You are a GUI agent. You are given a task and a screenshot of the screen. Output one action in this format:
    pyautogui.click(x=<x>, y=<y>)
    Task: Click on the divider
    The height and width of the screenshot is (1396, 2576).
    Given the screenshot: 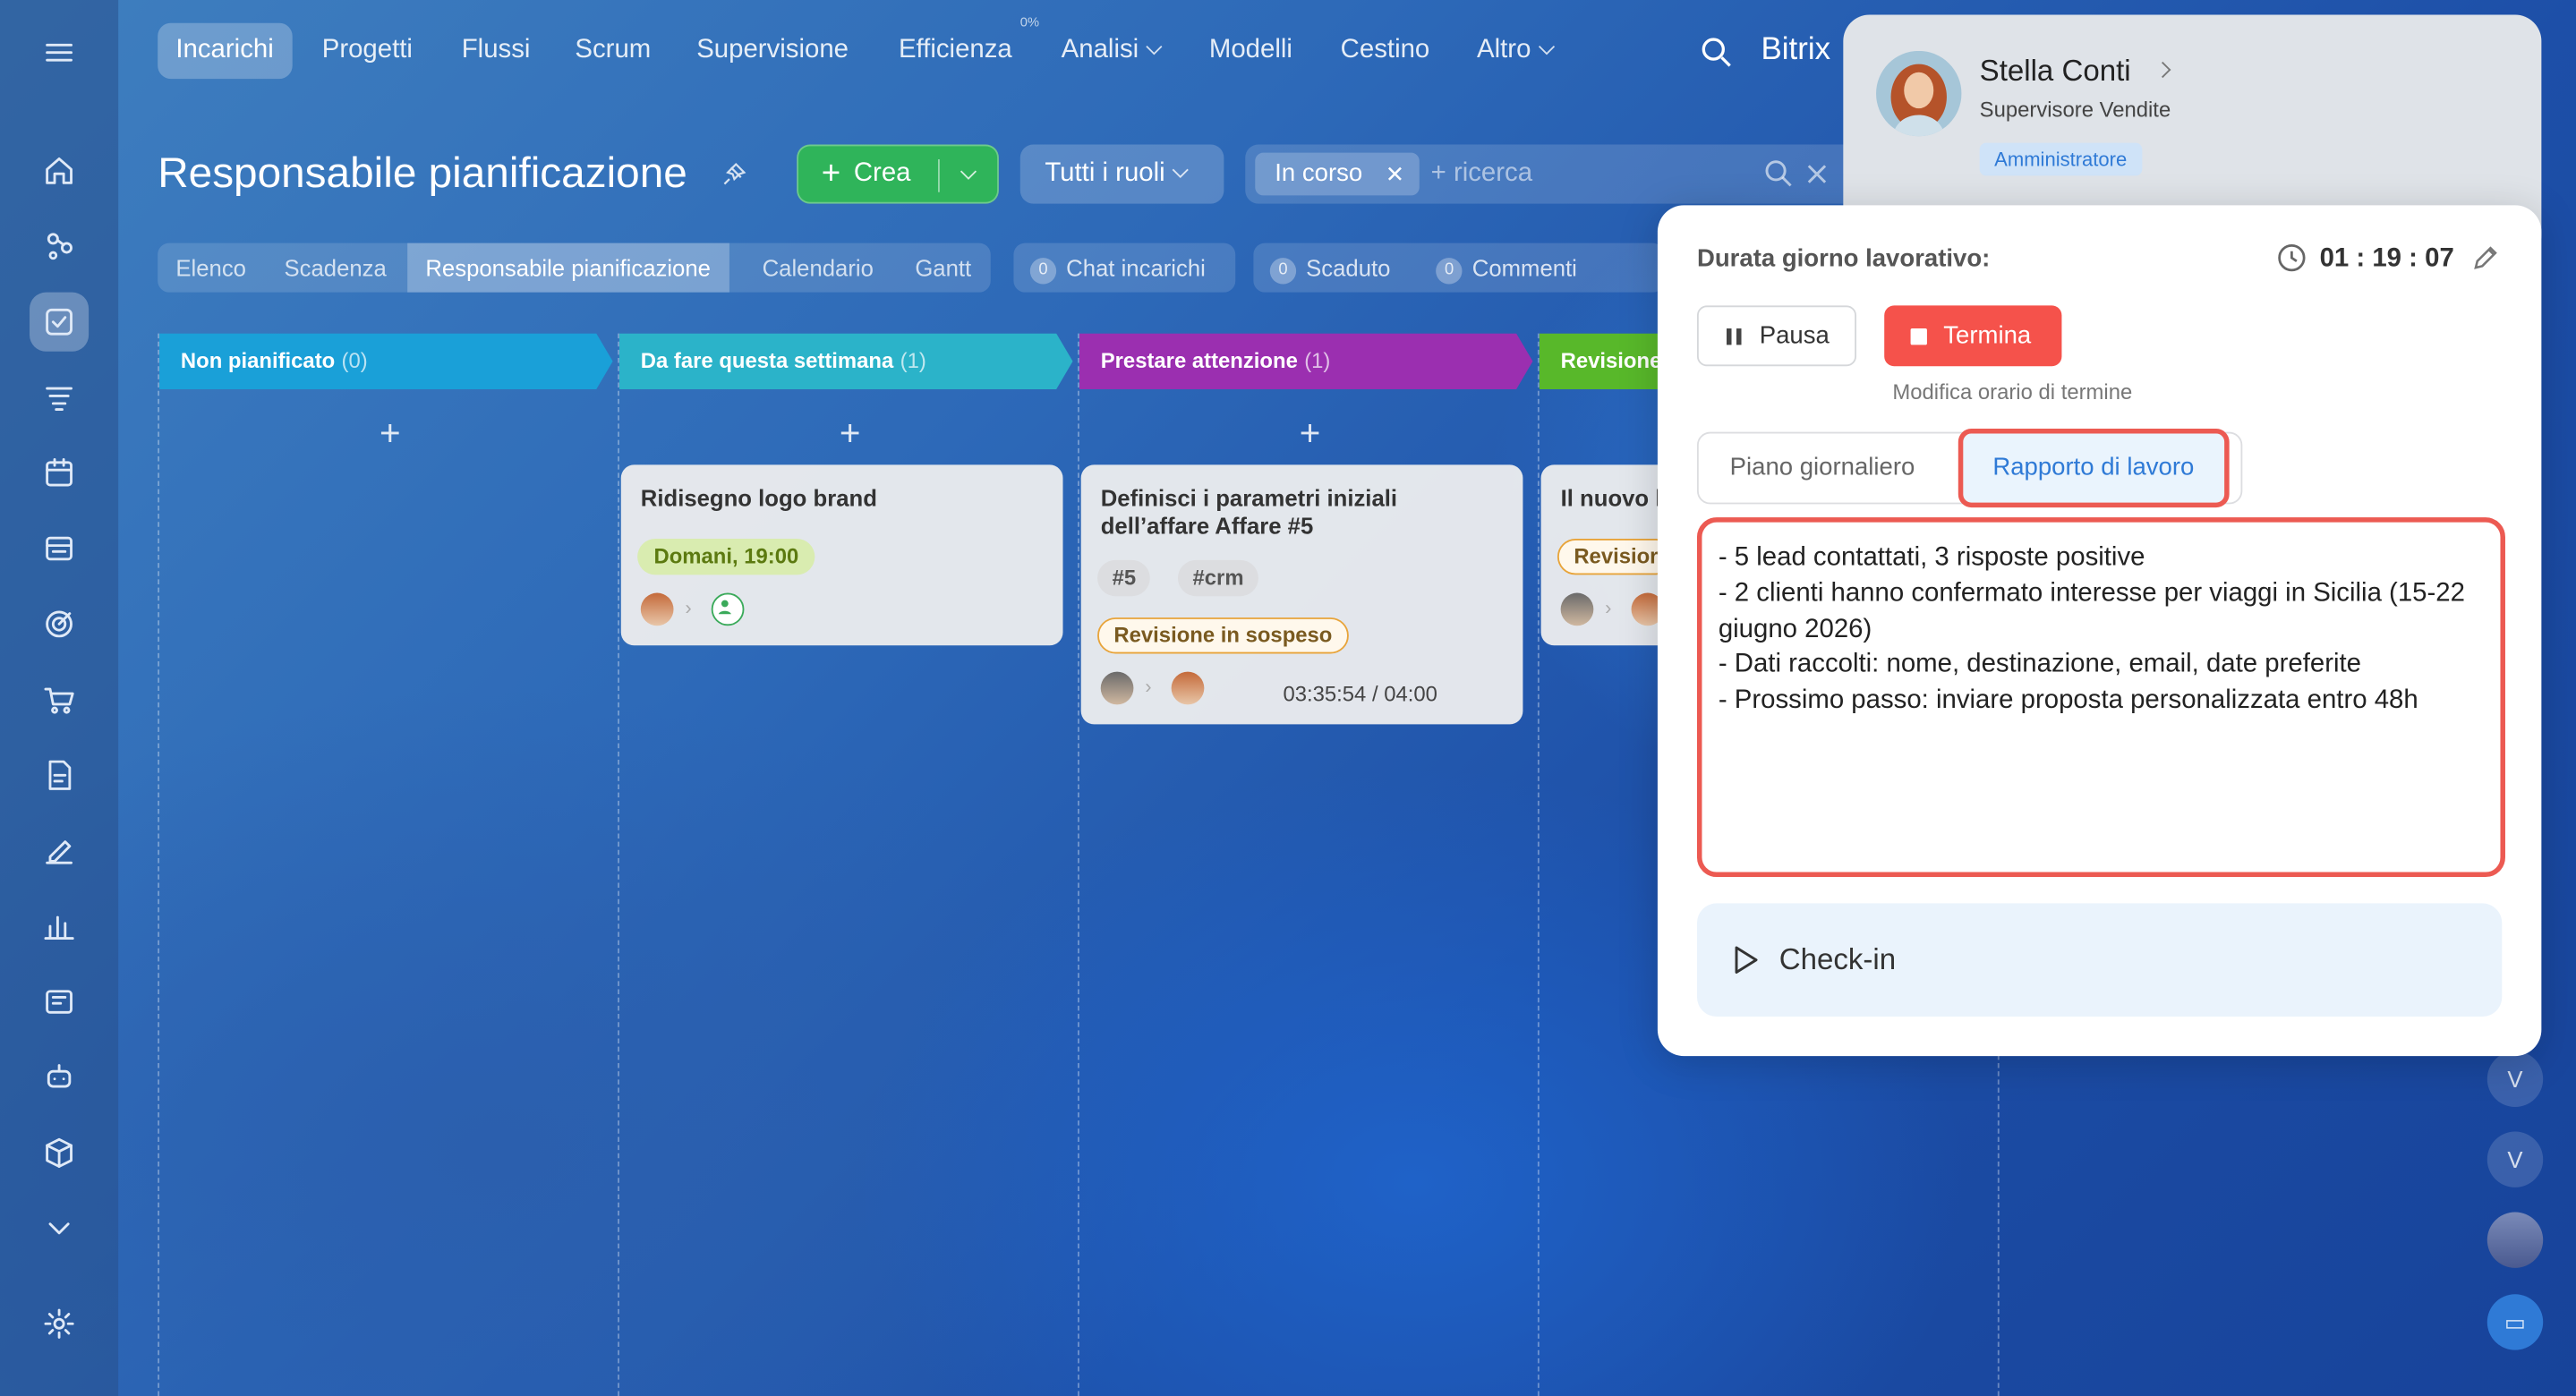 What is the action you would take?
    pyautogui.click(x=939, y=176)
    